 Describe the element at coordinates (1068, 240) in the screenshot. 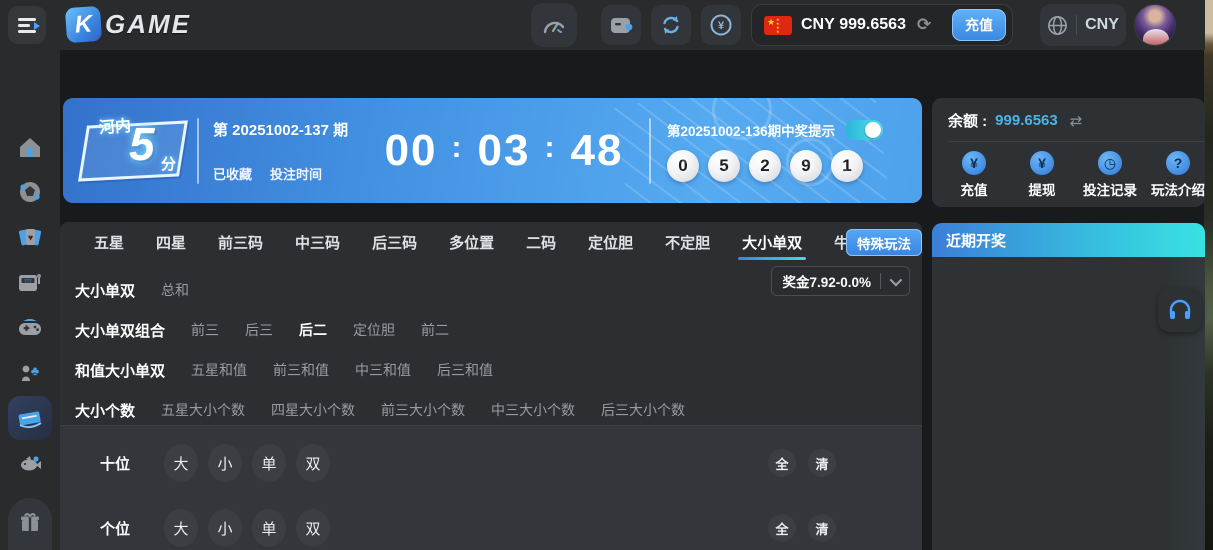

I see `recent-draws-header: 近期开奖` at that location.